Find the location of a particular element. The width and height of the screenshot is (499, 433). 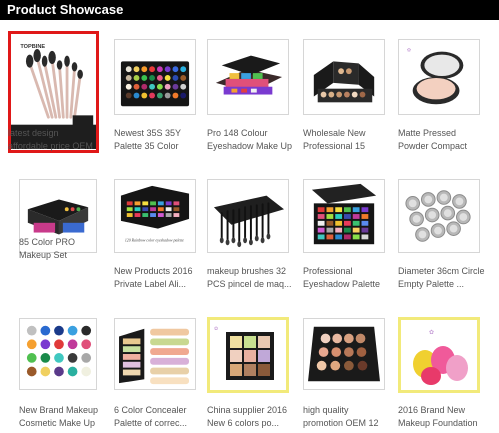

product-image: 120 Rainbow color eyeshadow palette is located at coordinates (155, 216).